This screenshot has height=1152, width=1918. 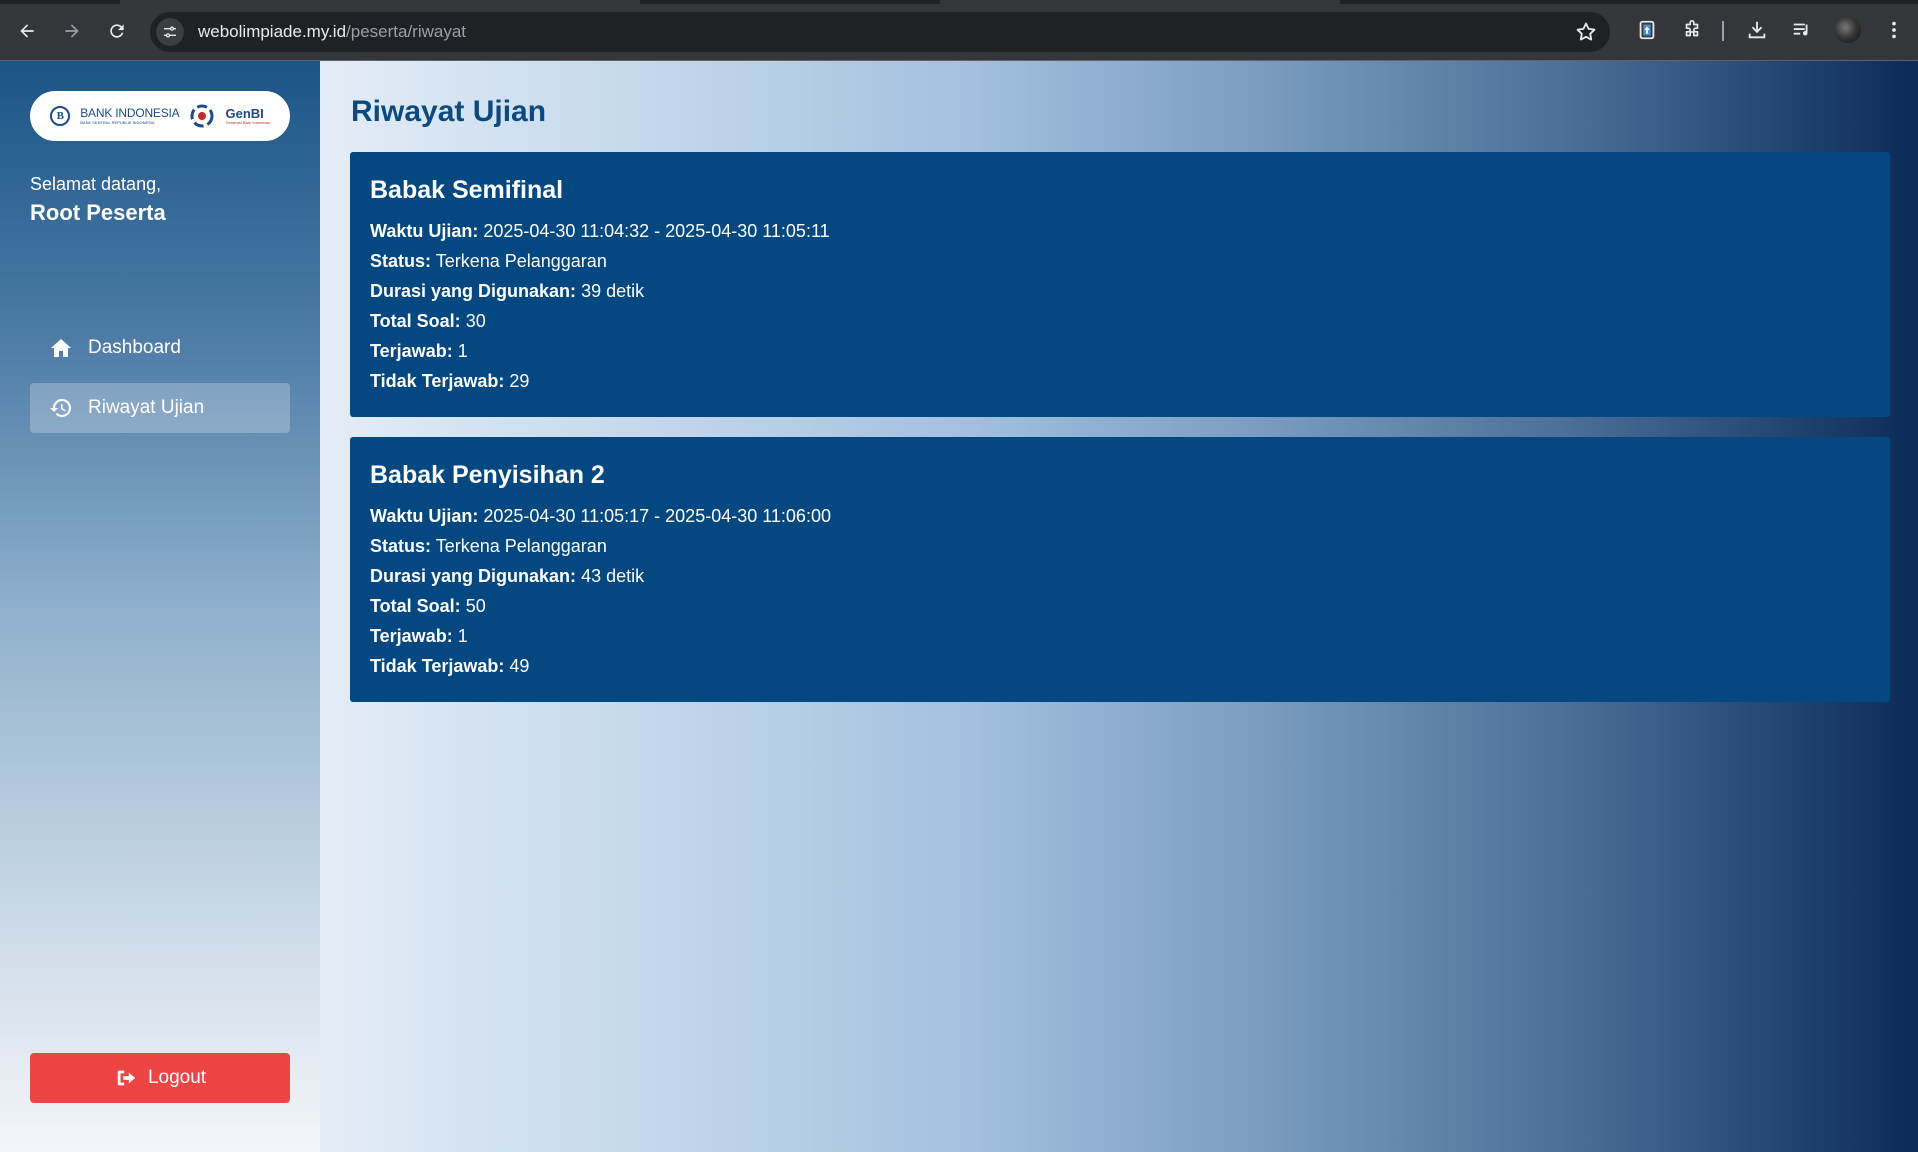 I want to click on home-icon, so click(x=61, y=348).